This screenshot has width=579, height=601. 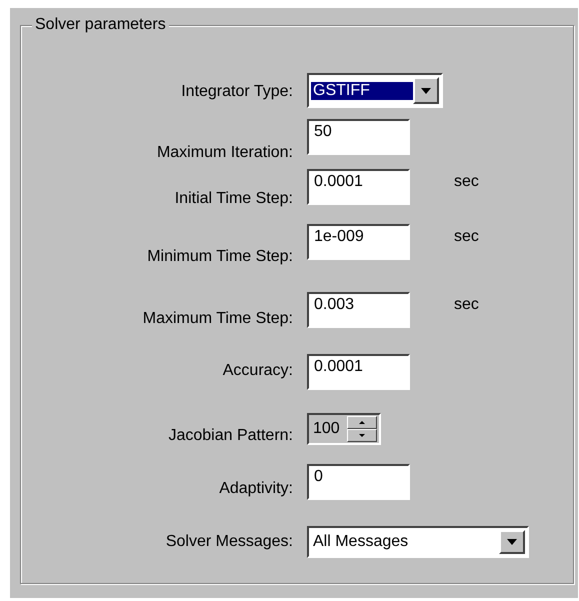 What do you see at coordinates (362, 422) in the screenshot?
I see `up-arrow-icon` at bounding box center [362, 422].